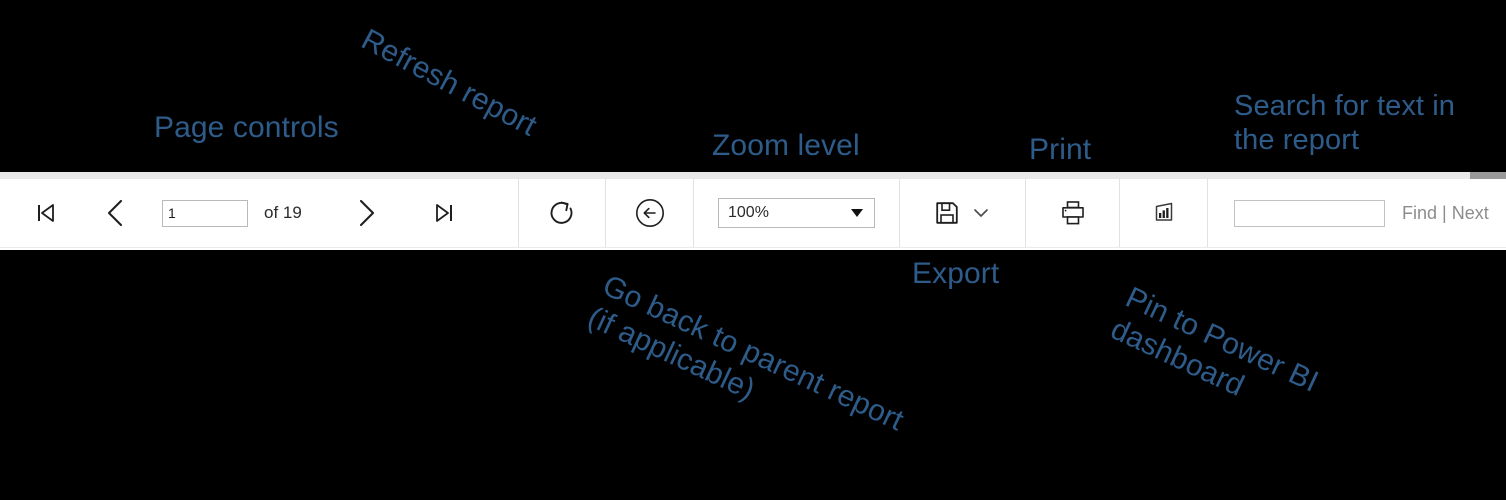  I want to click on page-number-input, so click(205, 213).